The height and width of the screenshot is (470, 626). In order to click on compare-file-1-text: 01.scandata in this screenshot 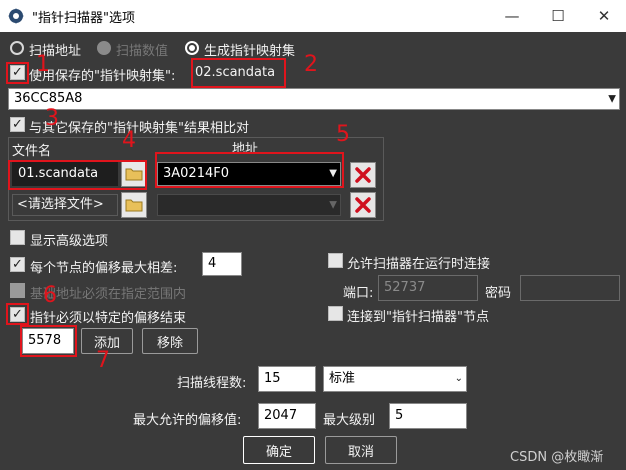, I will do `click(58, 173)`.